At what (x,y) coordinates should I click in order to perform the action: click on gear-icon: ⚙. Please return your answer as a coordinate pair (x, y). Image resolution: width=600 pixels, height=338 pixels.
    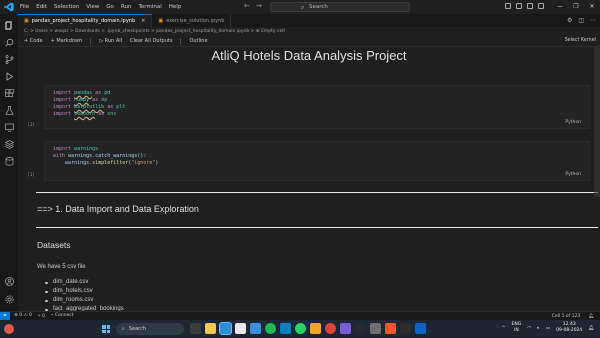
    Looking at the image, I should click on (569, 20).